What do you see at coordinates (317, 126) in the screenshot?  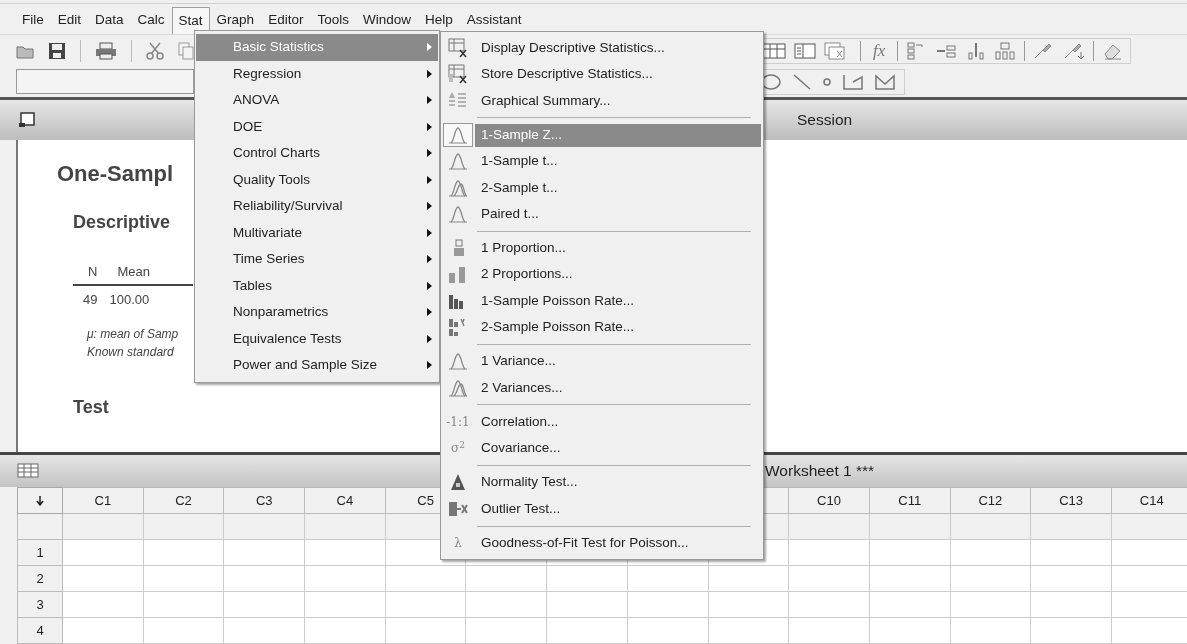 I see `menu-item: DOE` at bounding box center [317, 126].